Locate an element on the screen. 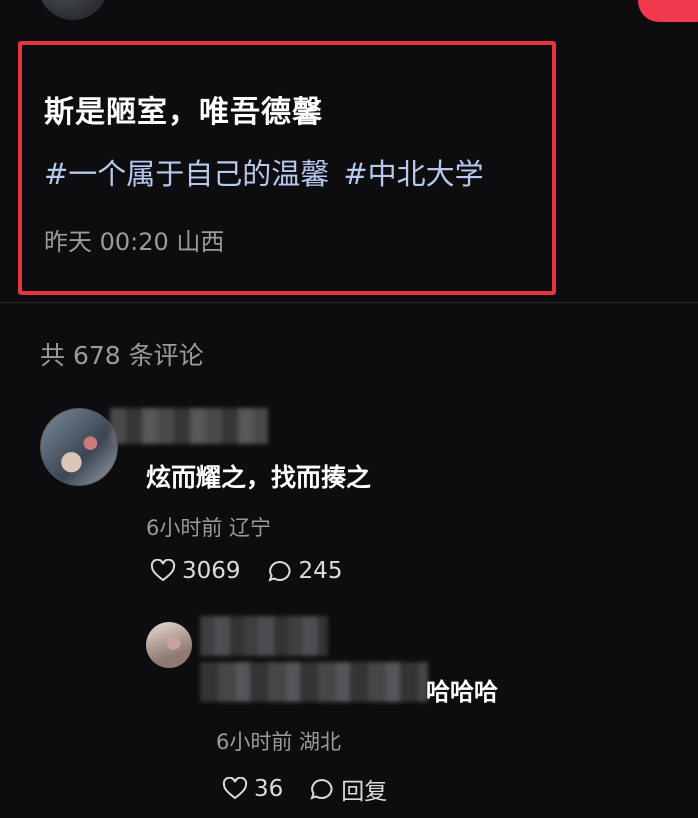 The height and width of the screenshot is (818, 698). like-button: 3069 is located at coordinates (195, 571).